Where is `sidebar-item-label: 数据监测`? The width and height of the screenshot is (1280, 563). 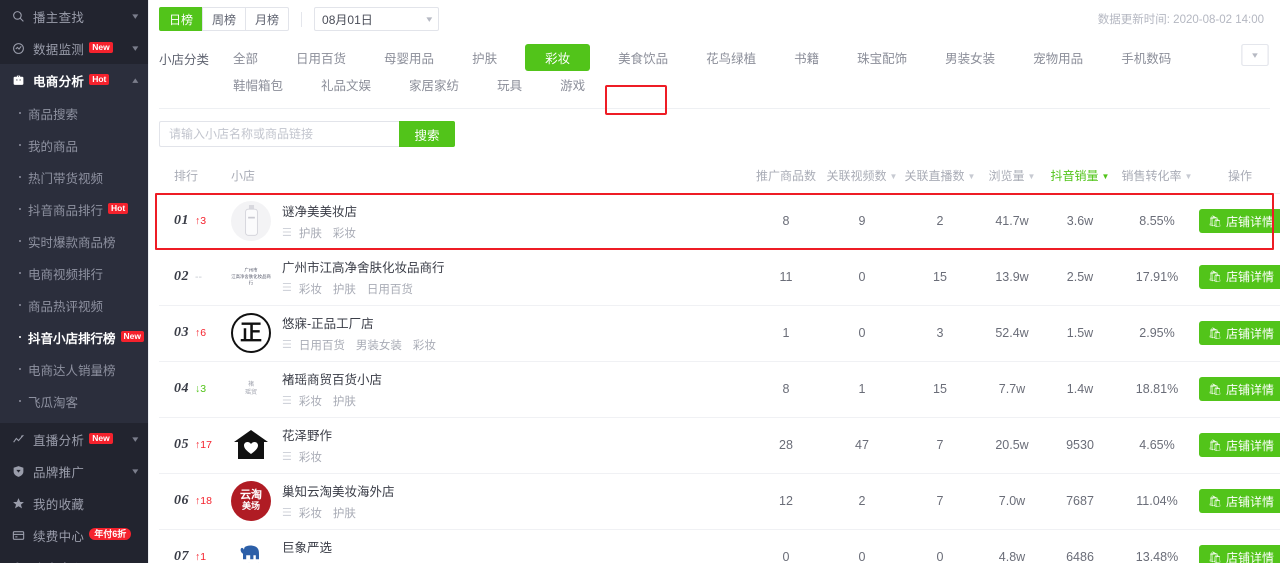 sidebar-item-label: 数据监测 is located at coordinates (59, 49).